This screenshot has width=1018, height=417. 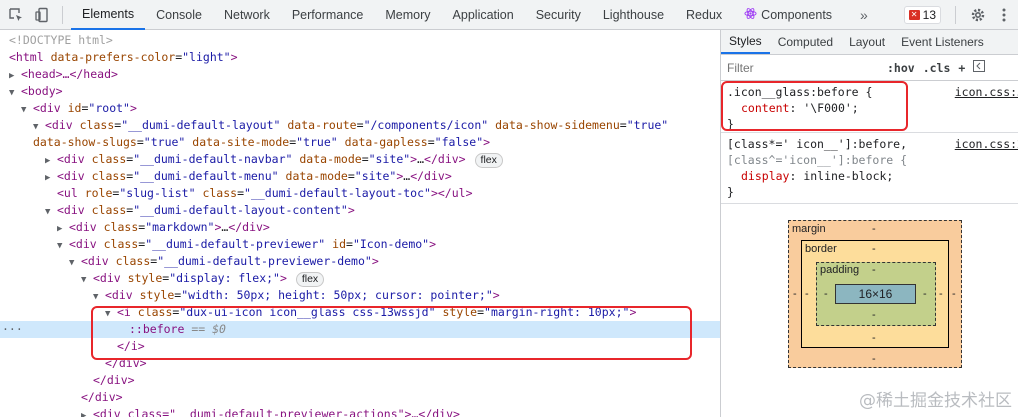 I want to click on padding-bottom-value: -, so click(x=874, y=315).